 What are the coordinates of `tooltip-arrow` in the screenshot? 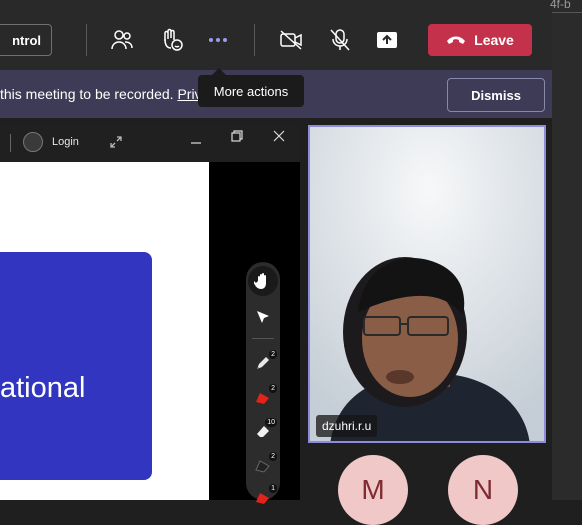 It's located at (219, 71).